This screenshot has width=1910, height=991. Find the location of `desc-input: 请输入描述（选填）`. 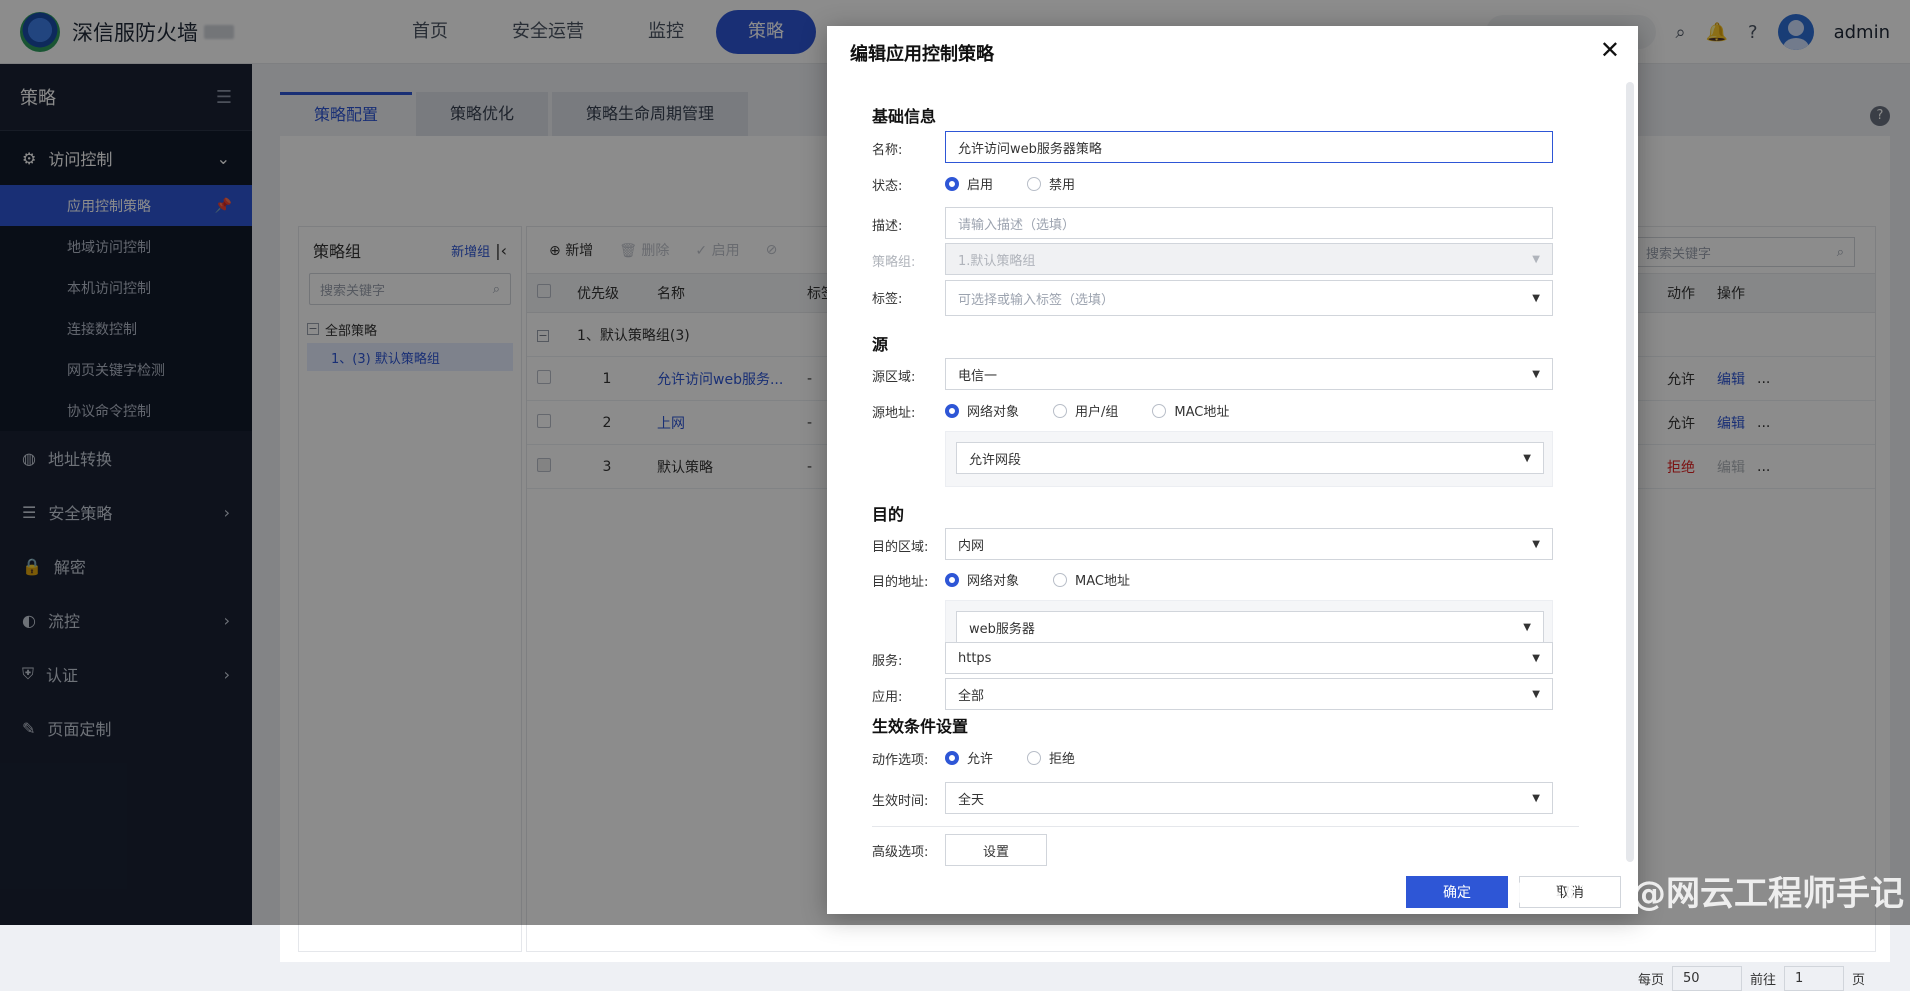

desc-input: 请输入描述（选填） is located at coordinates (1249, 223).